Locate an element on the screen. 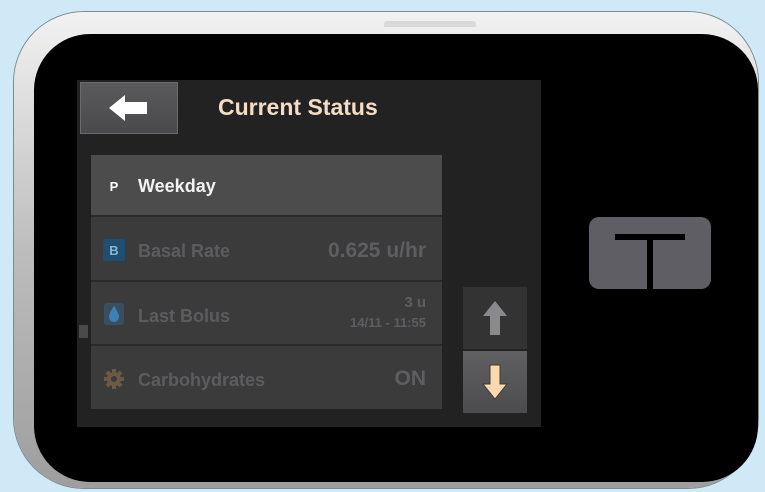 This screenshot has width=765, height=492. down-arrow-icon is located at coordinates (495, 382).